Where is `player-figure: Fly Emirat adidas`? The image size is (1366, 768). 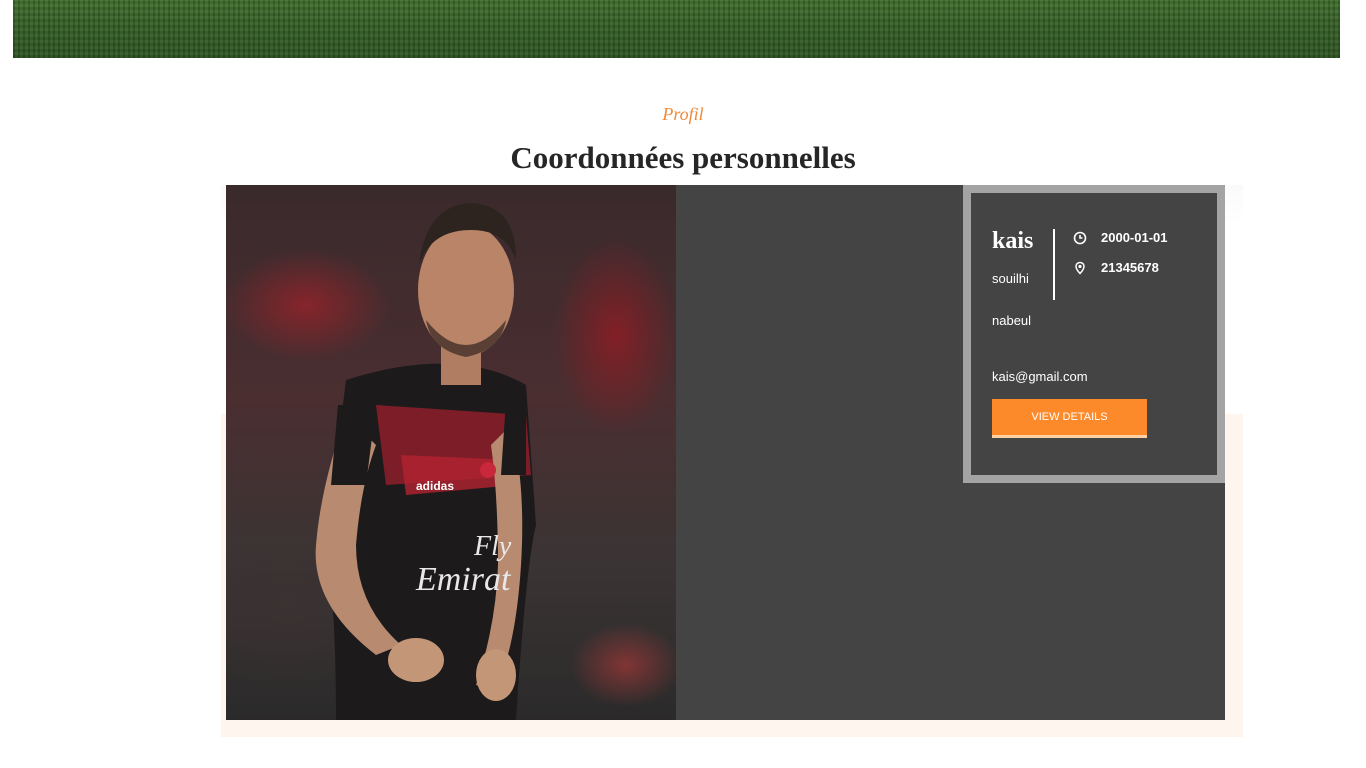 player-figure: Fly Emirat adidas is located at coordinates (425, 461).